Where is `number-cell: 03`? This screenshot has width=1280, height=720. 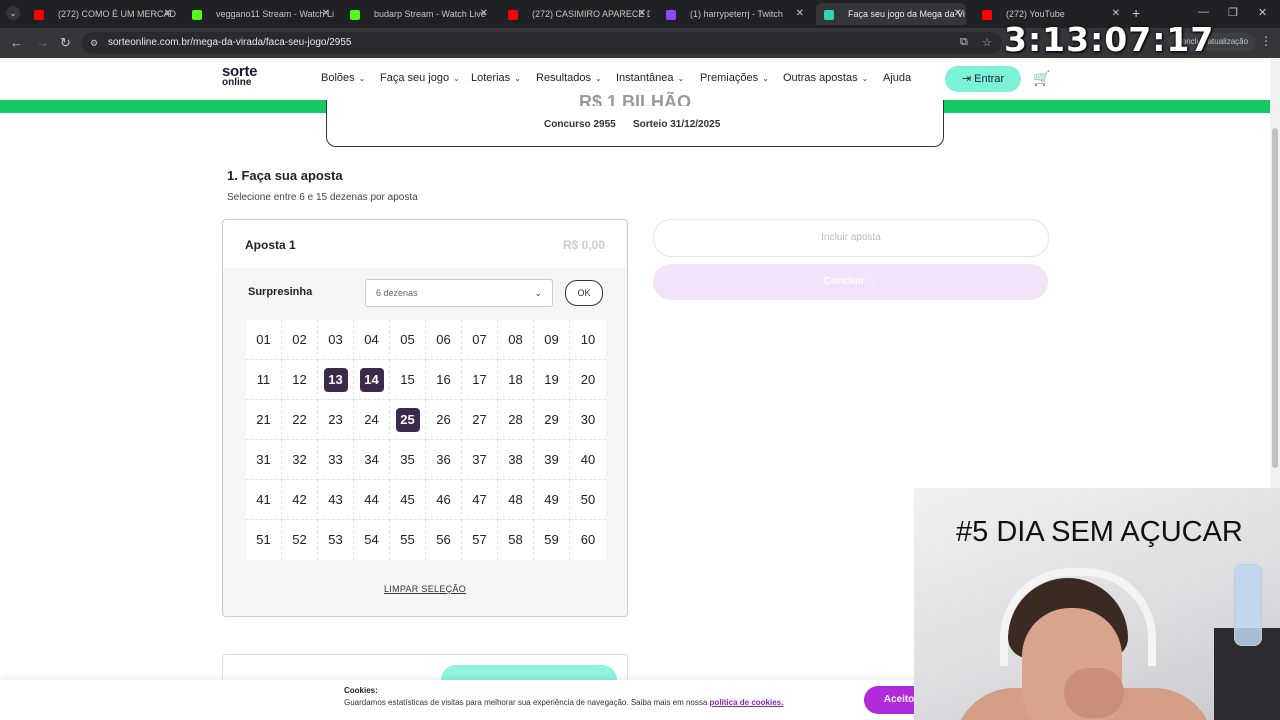
number-cell: 03 is located at coordinates (336, 340).